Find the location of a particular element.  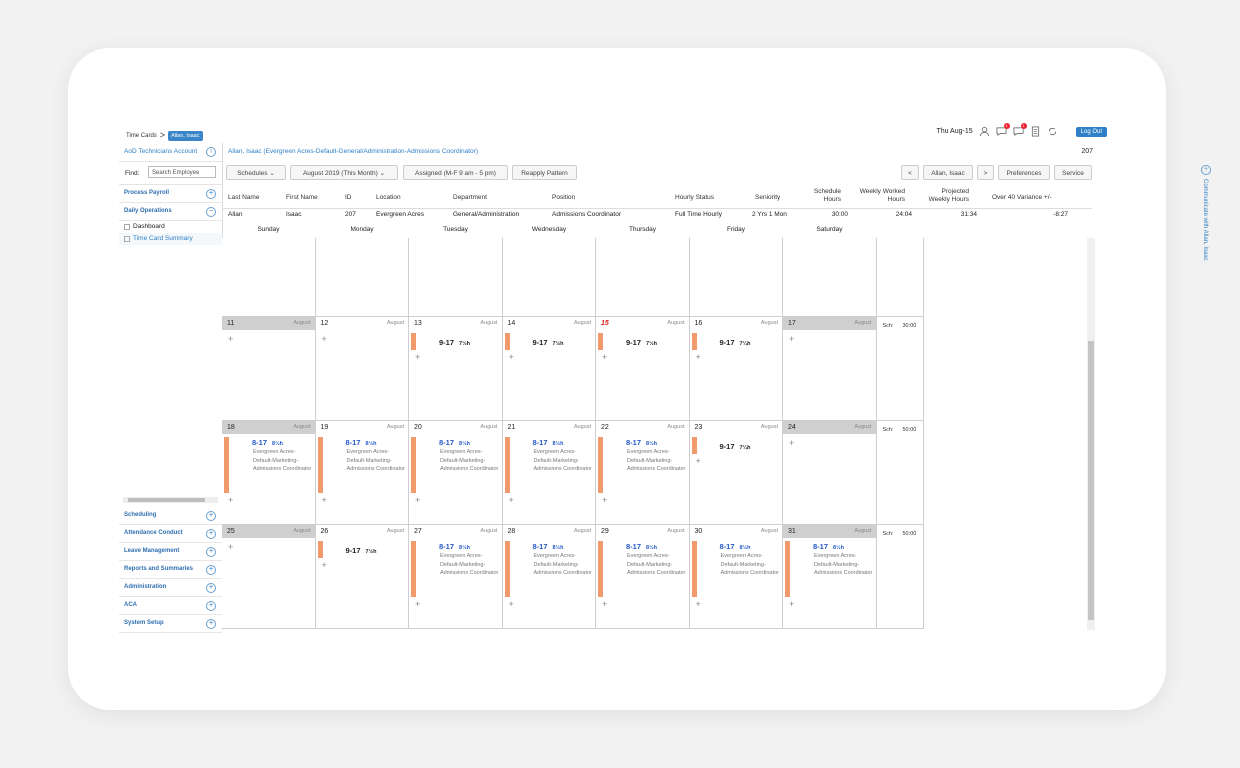

col-schedule-hours: Schedule Hours is located at coordinates (823, 196).